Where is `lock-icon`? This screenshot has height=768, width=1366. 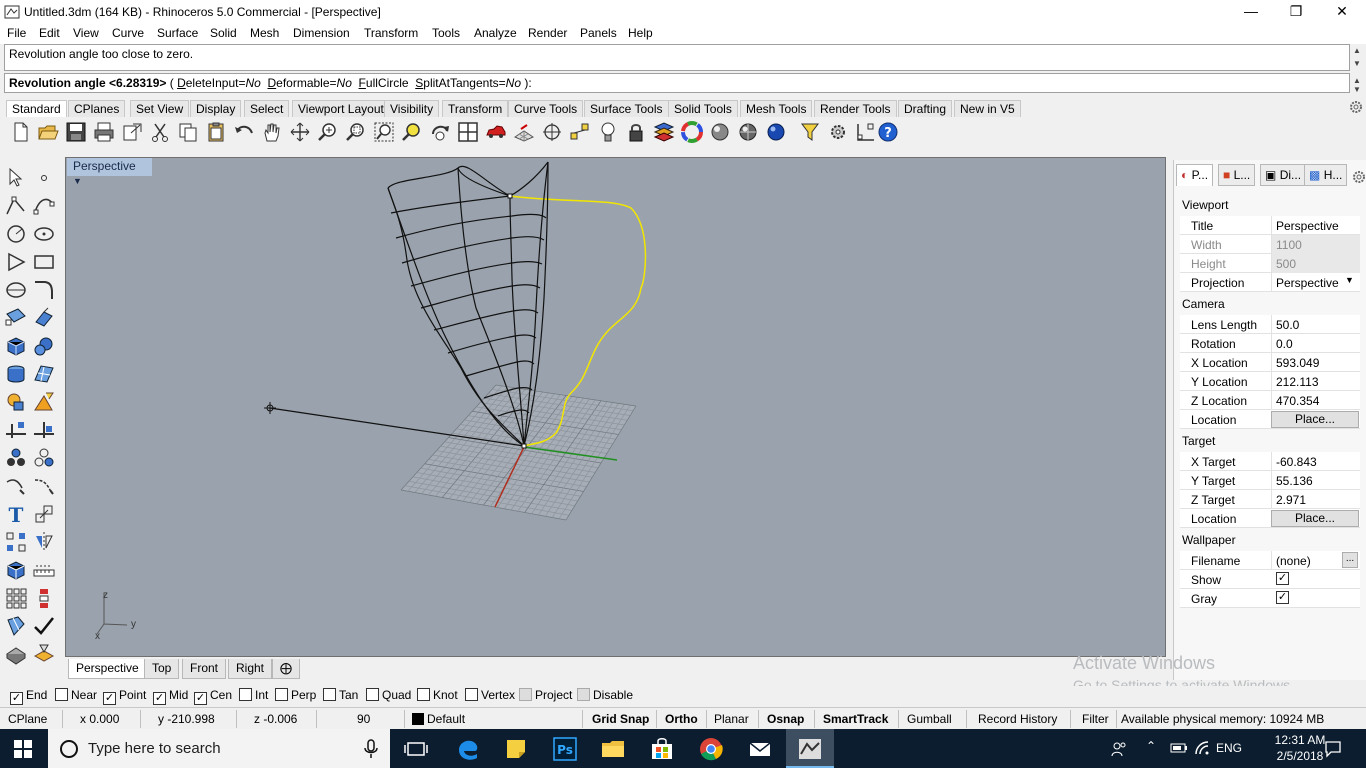
lock-icon is located at coordinates (636, 132).